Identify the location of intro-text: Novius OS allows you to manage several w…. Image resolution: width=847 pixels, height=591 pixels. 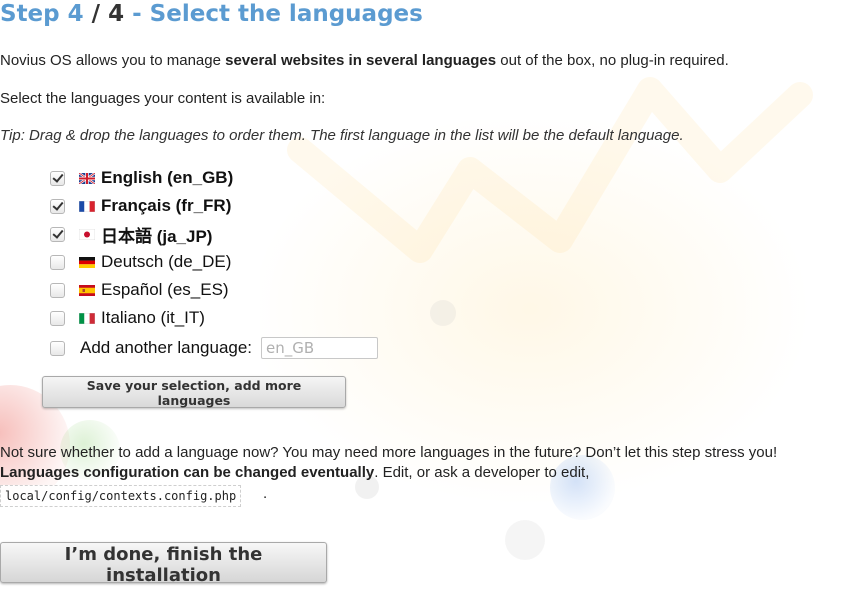
(364, 60).